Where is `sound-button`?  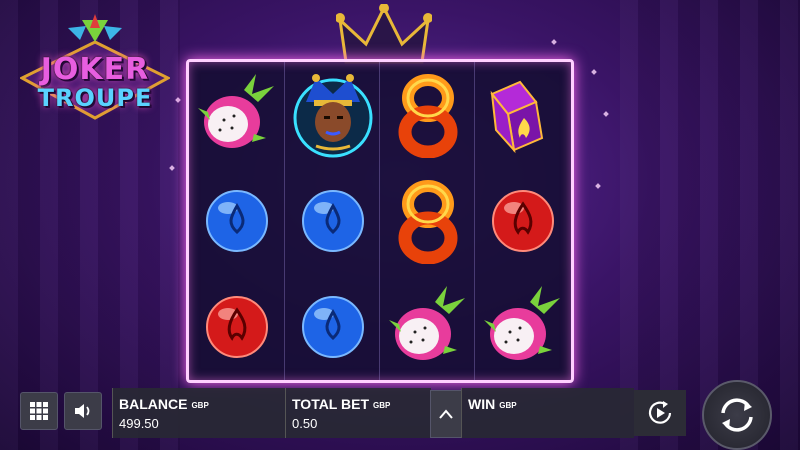 sound-button is located at coordinates (83, 411).